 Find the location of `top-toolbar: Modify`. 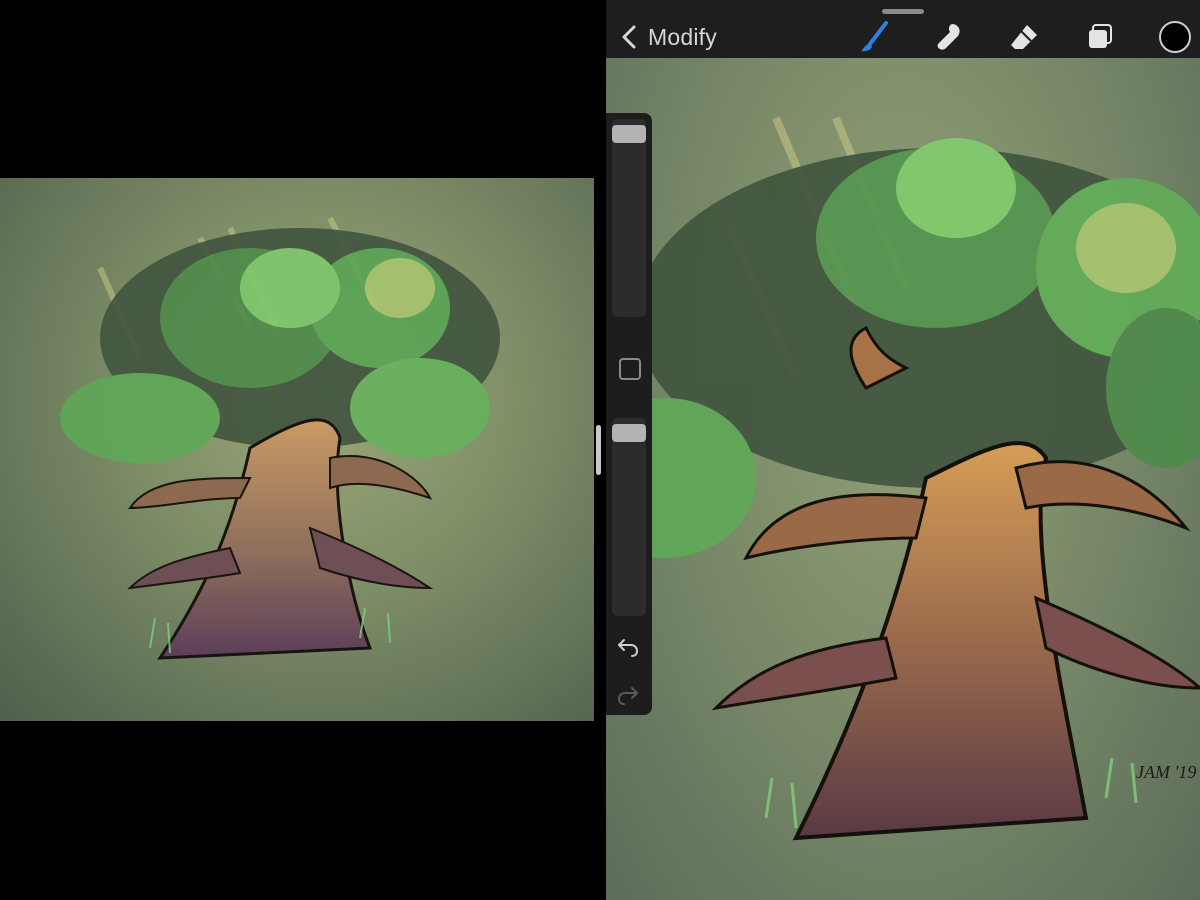

top-toolbar: Modify is located at coordinates (903, 29).